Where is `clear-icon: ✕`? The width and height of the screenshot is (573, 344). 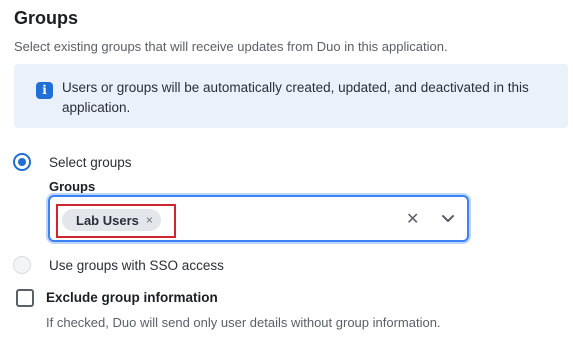
clear-icon: ✕ is located at coordinates (412, 219).